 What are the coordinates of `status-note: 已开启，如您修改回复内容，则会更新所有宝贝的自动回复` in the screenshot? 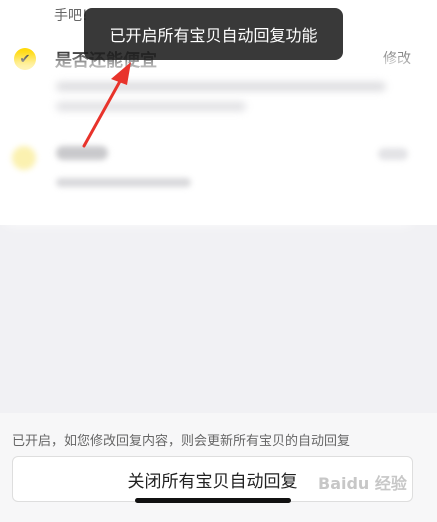 It's located at (181, 441).